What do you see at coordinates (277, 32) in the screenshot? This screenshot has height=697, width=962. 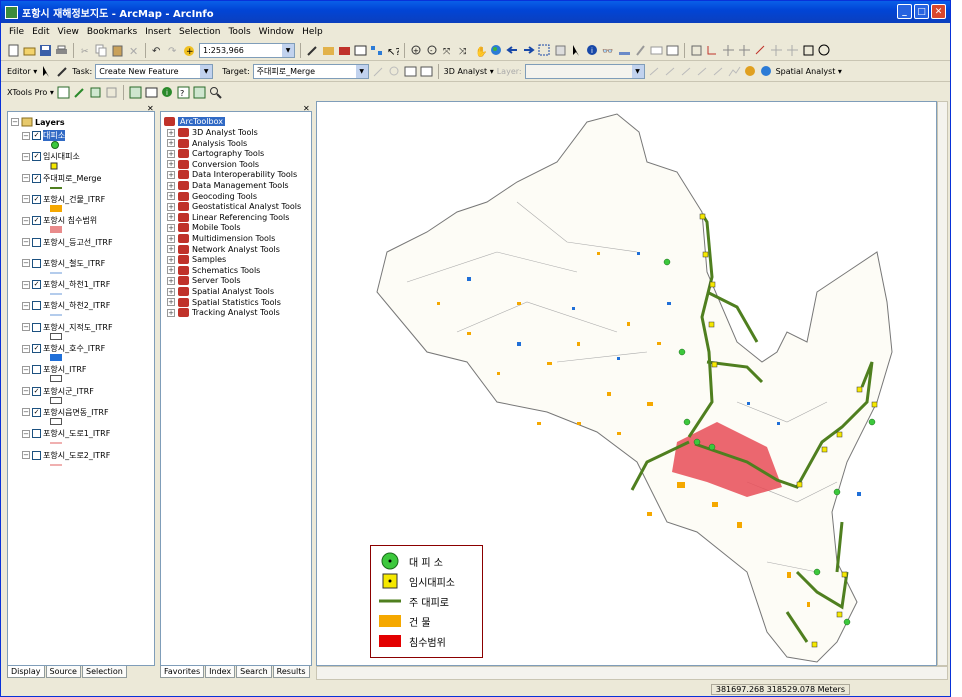 I see `menu-window: Window` at bounding box center [277, 32].